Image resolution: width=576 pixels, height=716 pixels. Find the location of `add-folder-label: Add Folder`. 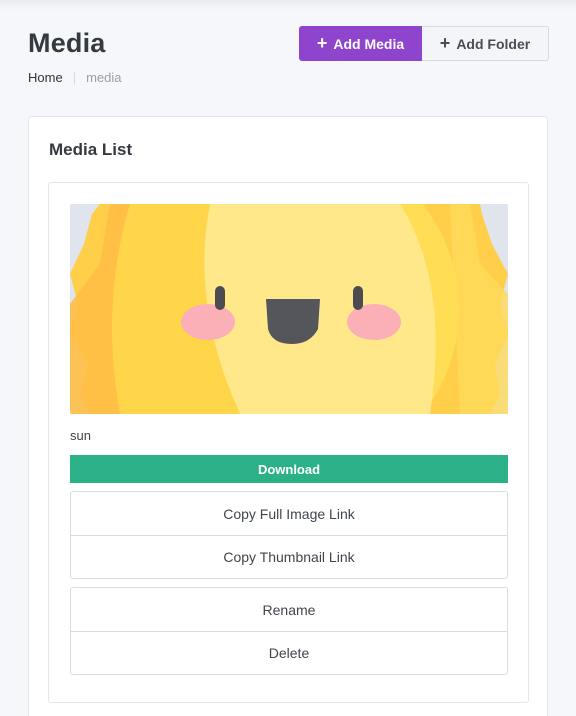

add-folder-label: Add Folder is located at coordinates (493, 43).